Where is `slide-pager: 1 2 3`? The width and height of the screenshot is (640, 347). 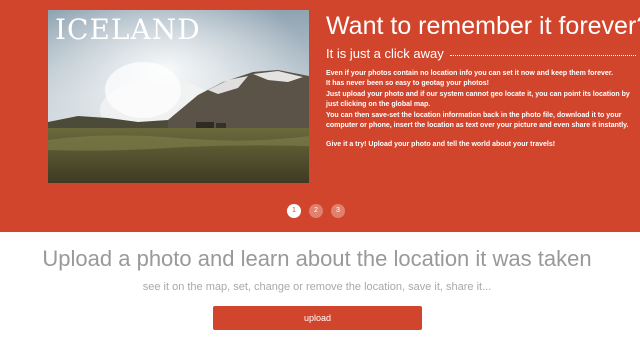
slide-pager: 1 2 3 is located at coordinates (316, 211).